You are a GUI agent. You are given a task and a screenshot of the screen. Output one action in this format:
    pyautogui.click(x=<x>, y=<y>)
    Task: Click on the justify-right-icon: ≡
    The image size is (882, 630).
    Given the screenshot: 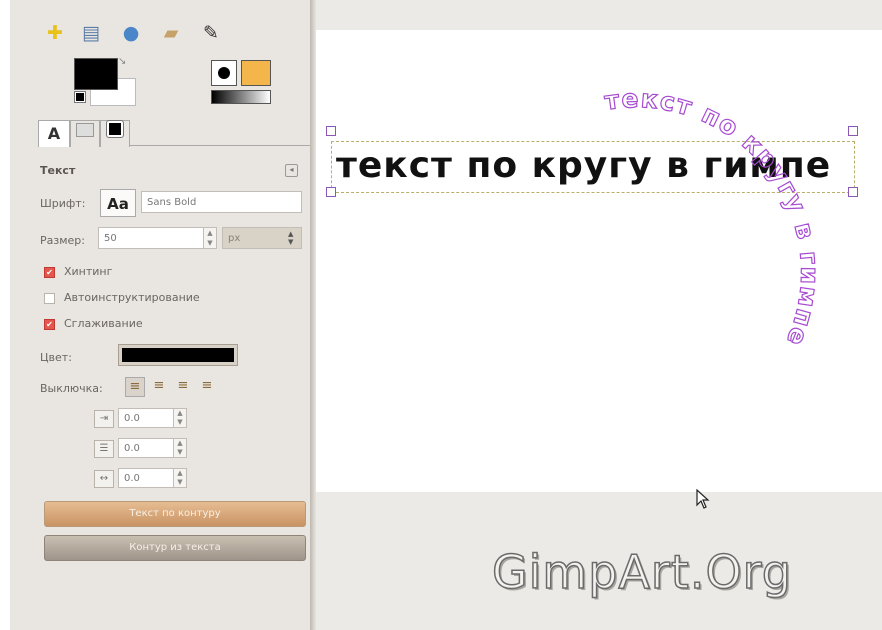 What is the action you would take?
    pyautogui.click(x=159, y=387)
    